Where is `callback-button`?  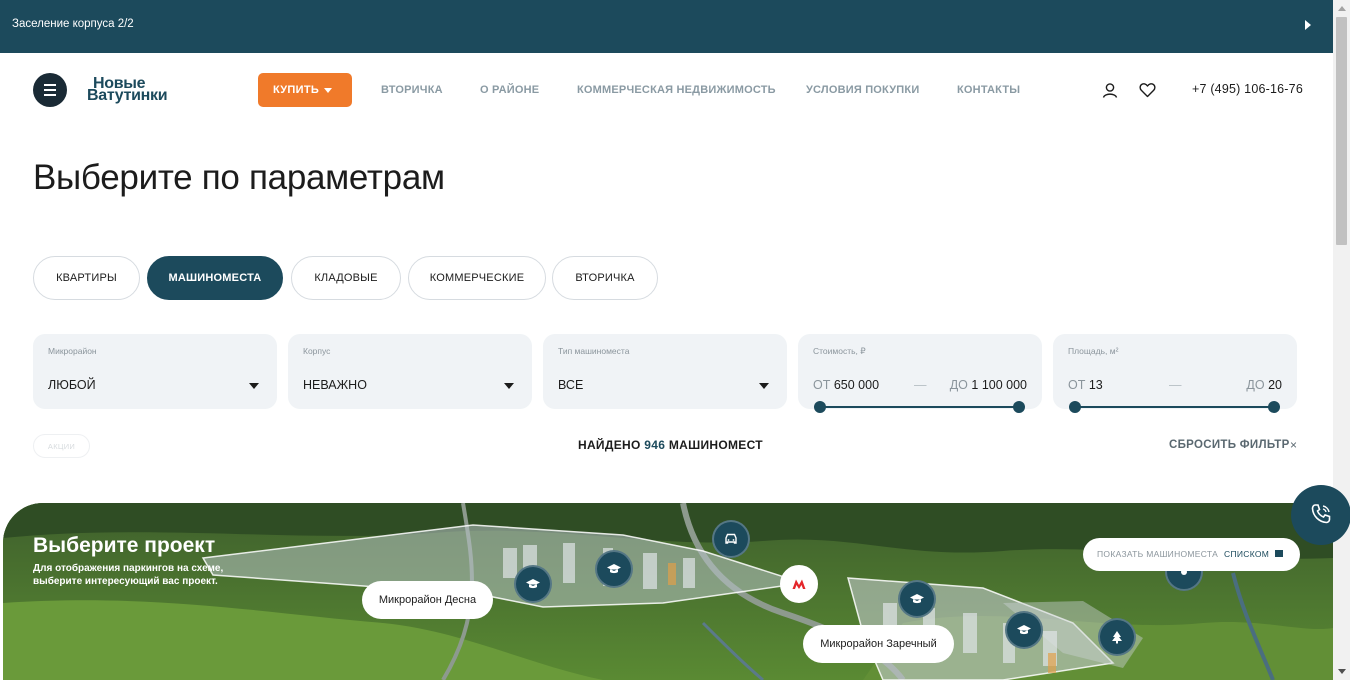 callback-button is located at coordinates (1320, 515).